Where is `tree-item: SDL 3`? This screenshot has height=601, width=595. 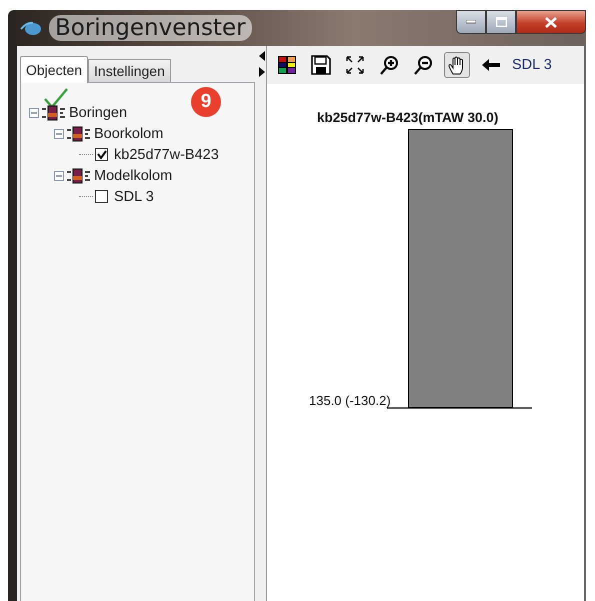
tree-item: SDL 3 is located at coordinates (134, 196).